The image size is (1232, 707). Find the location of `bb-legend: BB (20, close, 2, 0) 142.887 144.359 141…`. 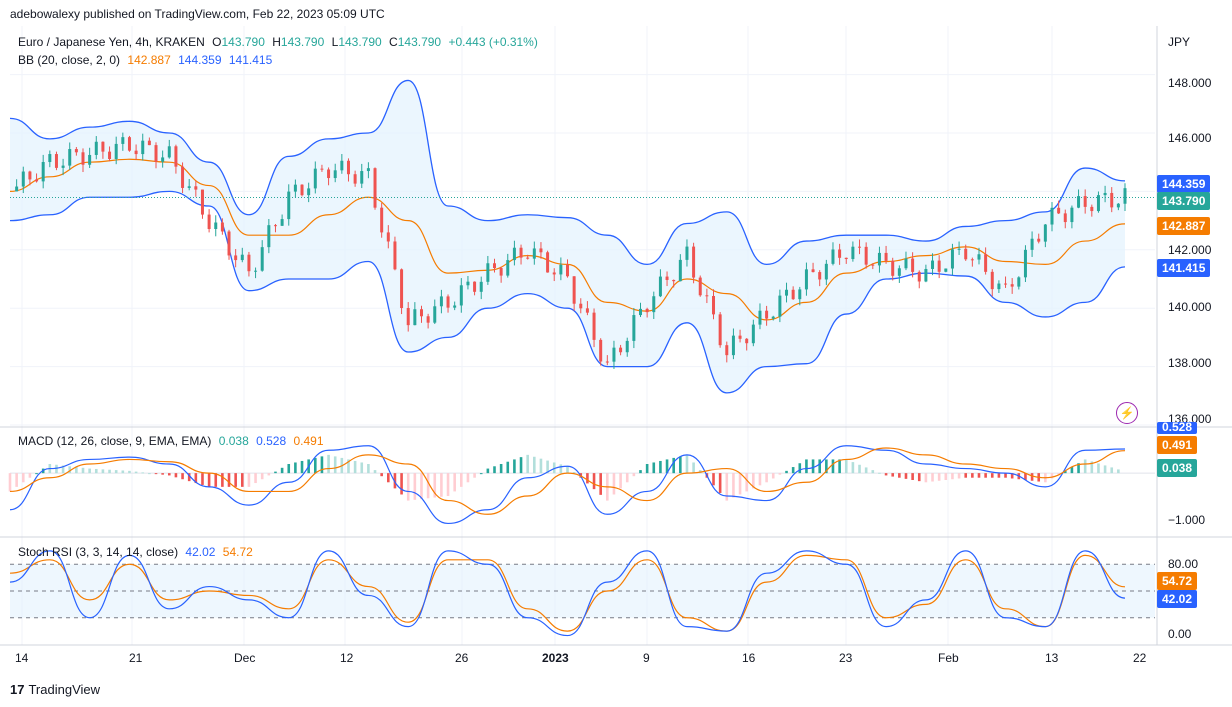

bb-legend: BB (20, close, 2, 0) 142.887 144.359 141… is located at coordinates (147, 60).